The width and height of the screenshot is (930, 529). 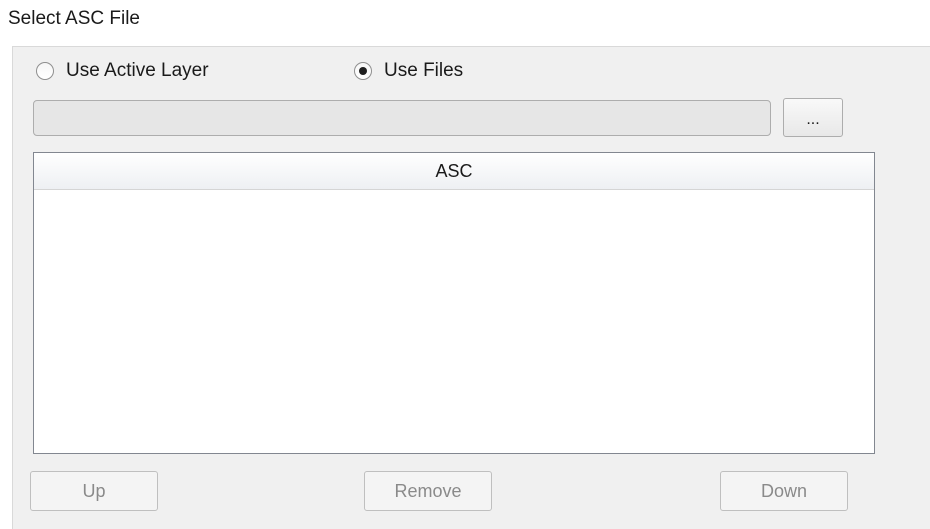 What do you see at coordinates (74, 18) in the screenshot?
I see `group-title: Select ASC File` at bounding box center [74, 18].